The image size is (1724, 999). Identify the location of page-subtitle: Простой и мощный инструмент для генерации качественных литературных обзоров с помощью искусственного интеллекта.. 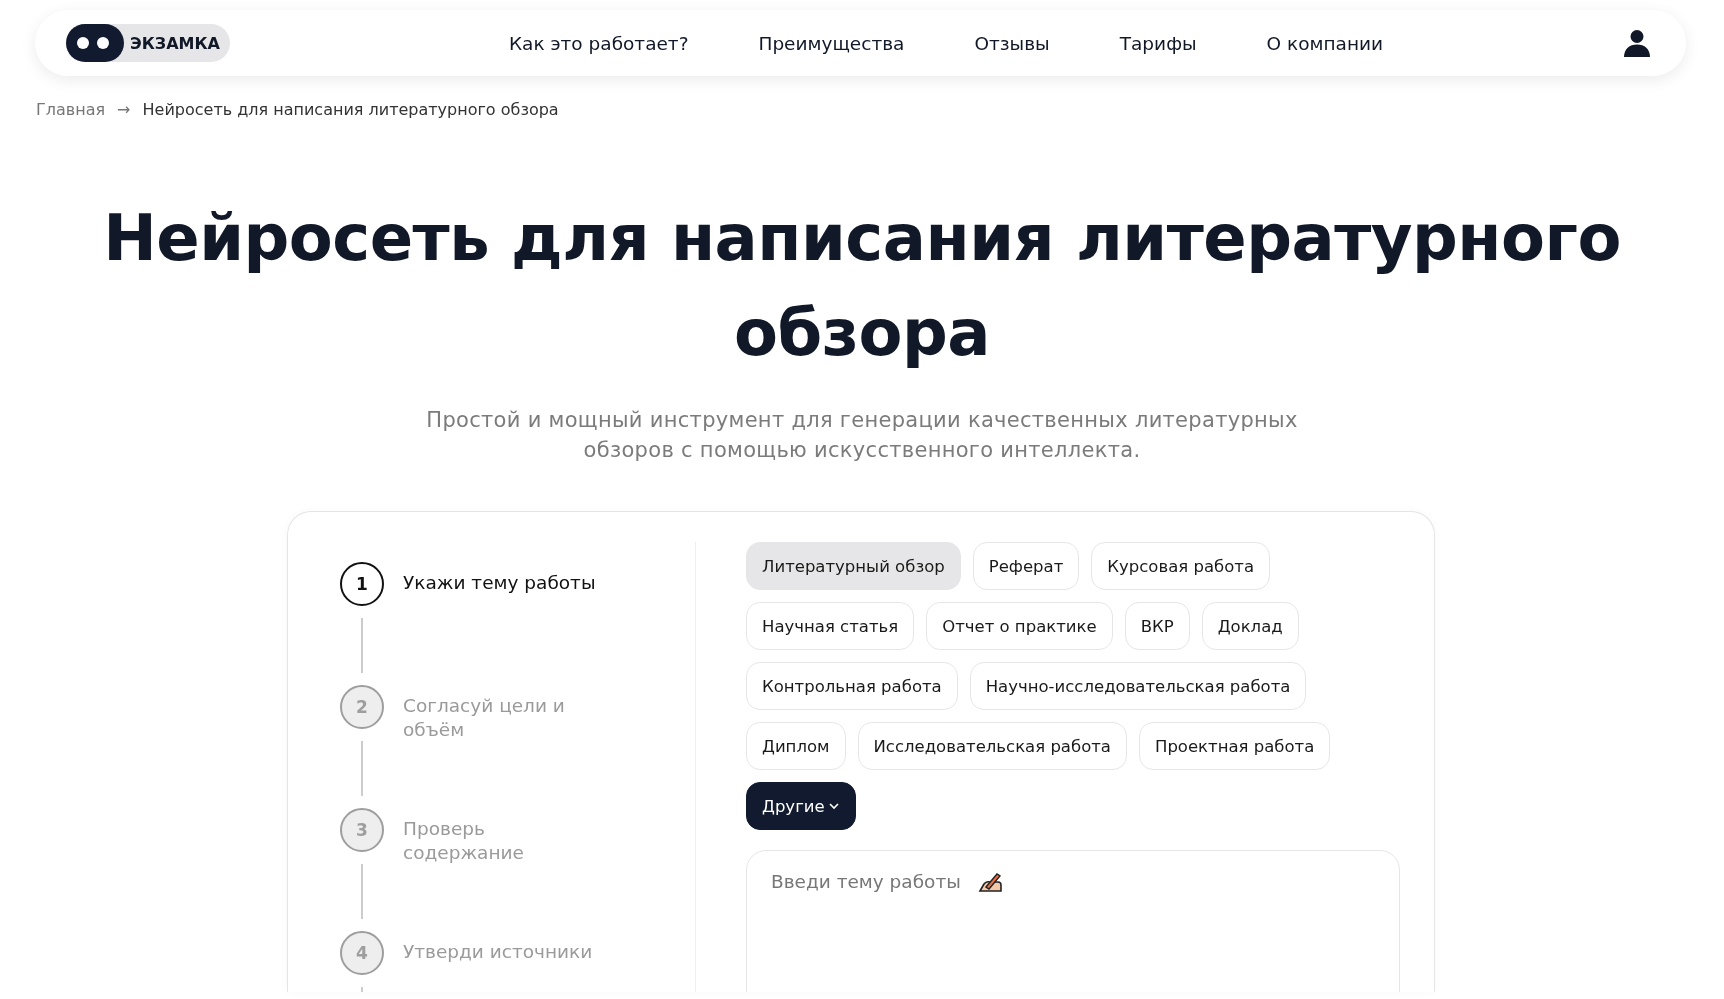
(862, 435).